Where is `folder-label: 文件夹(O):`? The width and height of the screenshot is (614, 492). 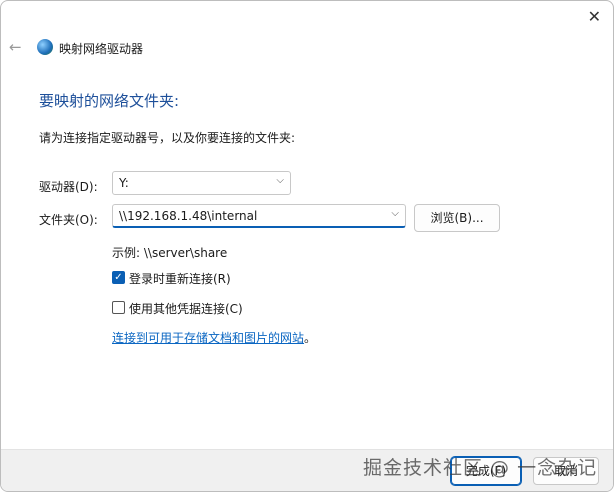
folder-label: 文件夹(O): is located at coordinates (68, 220).